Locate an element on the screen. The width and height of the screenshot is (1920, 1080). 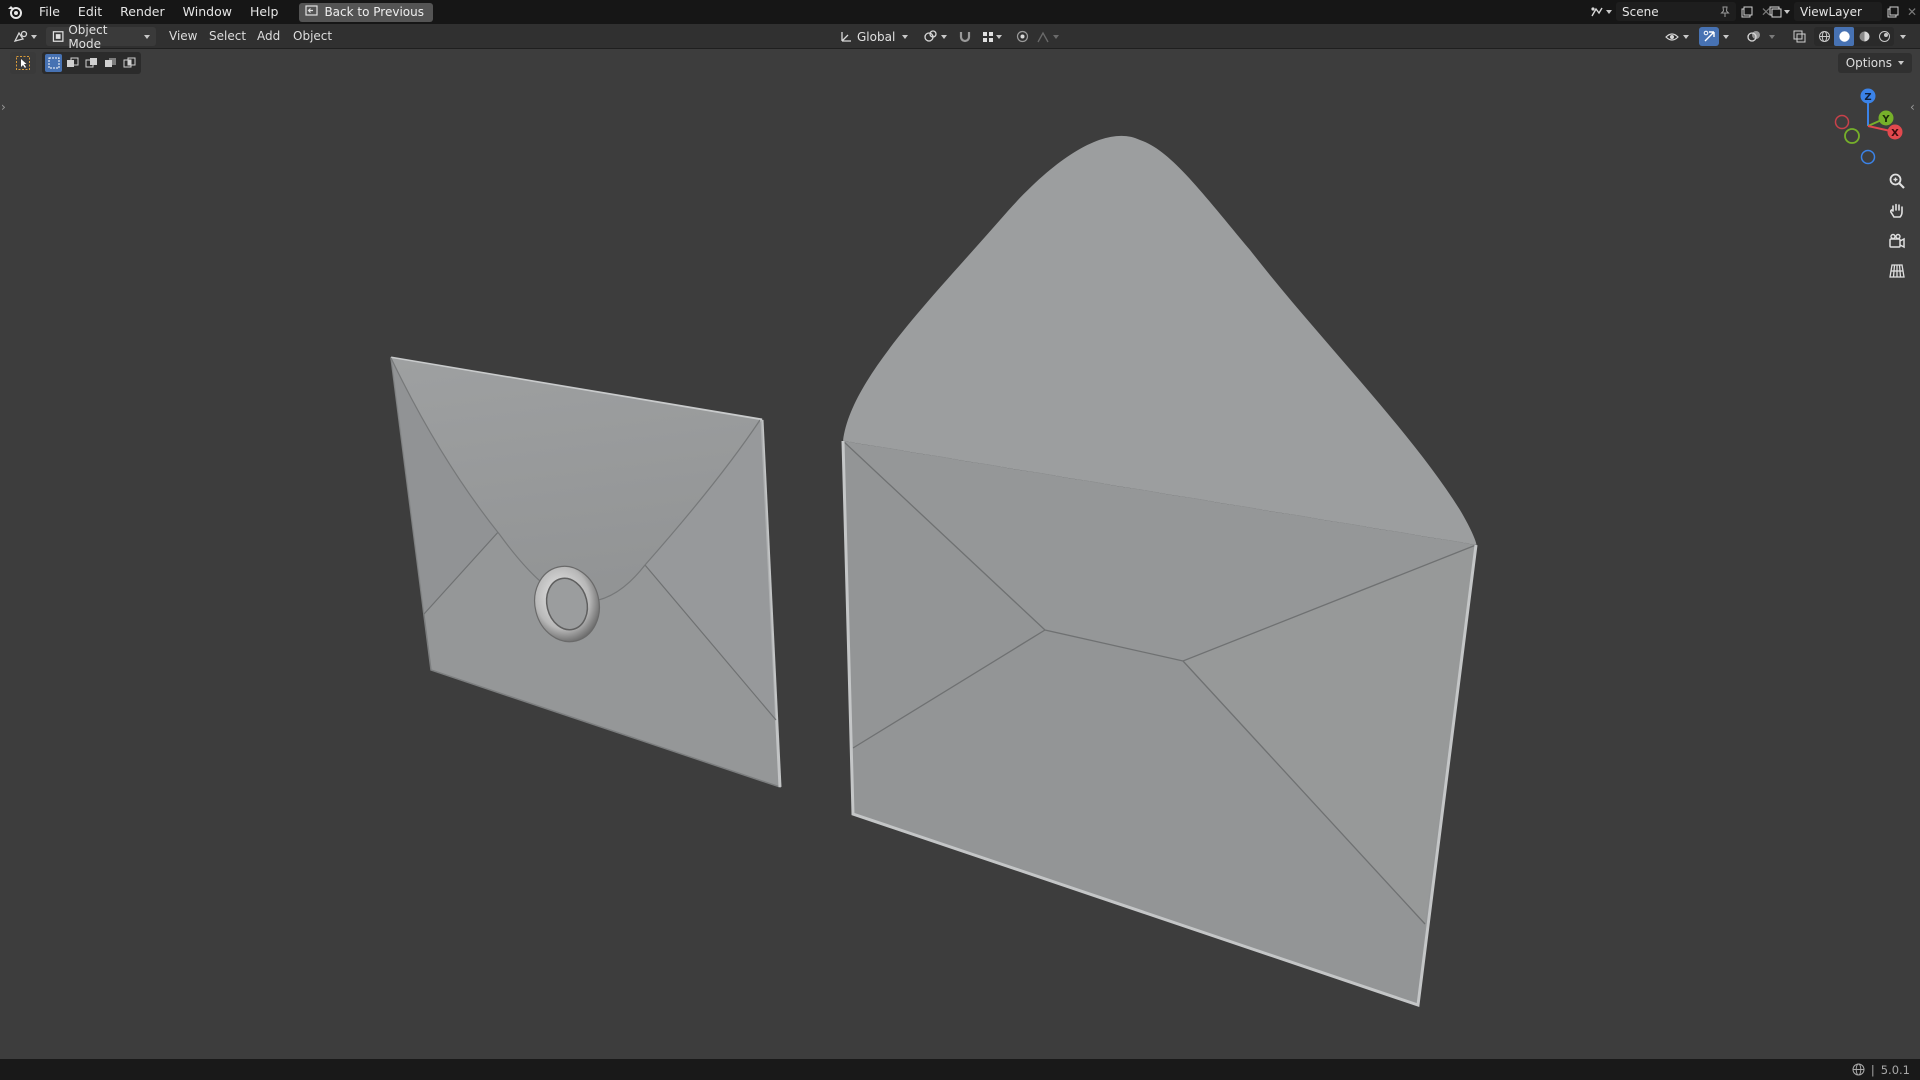
object-mode-dropdown: Object Mode is located at coordinates (101, 37).